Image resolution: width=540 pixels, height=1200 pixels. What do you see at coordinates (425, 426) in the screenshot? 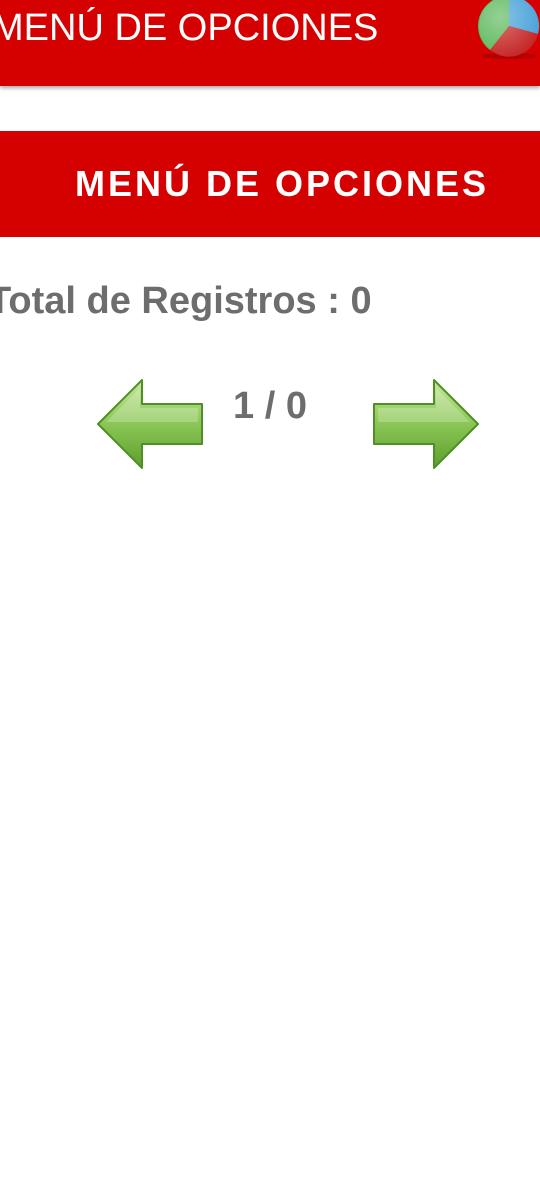
I see `arrow-right-icon` at bounding box center [425, 426].